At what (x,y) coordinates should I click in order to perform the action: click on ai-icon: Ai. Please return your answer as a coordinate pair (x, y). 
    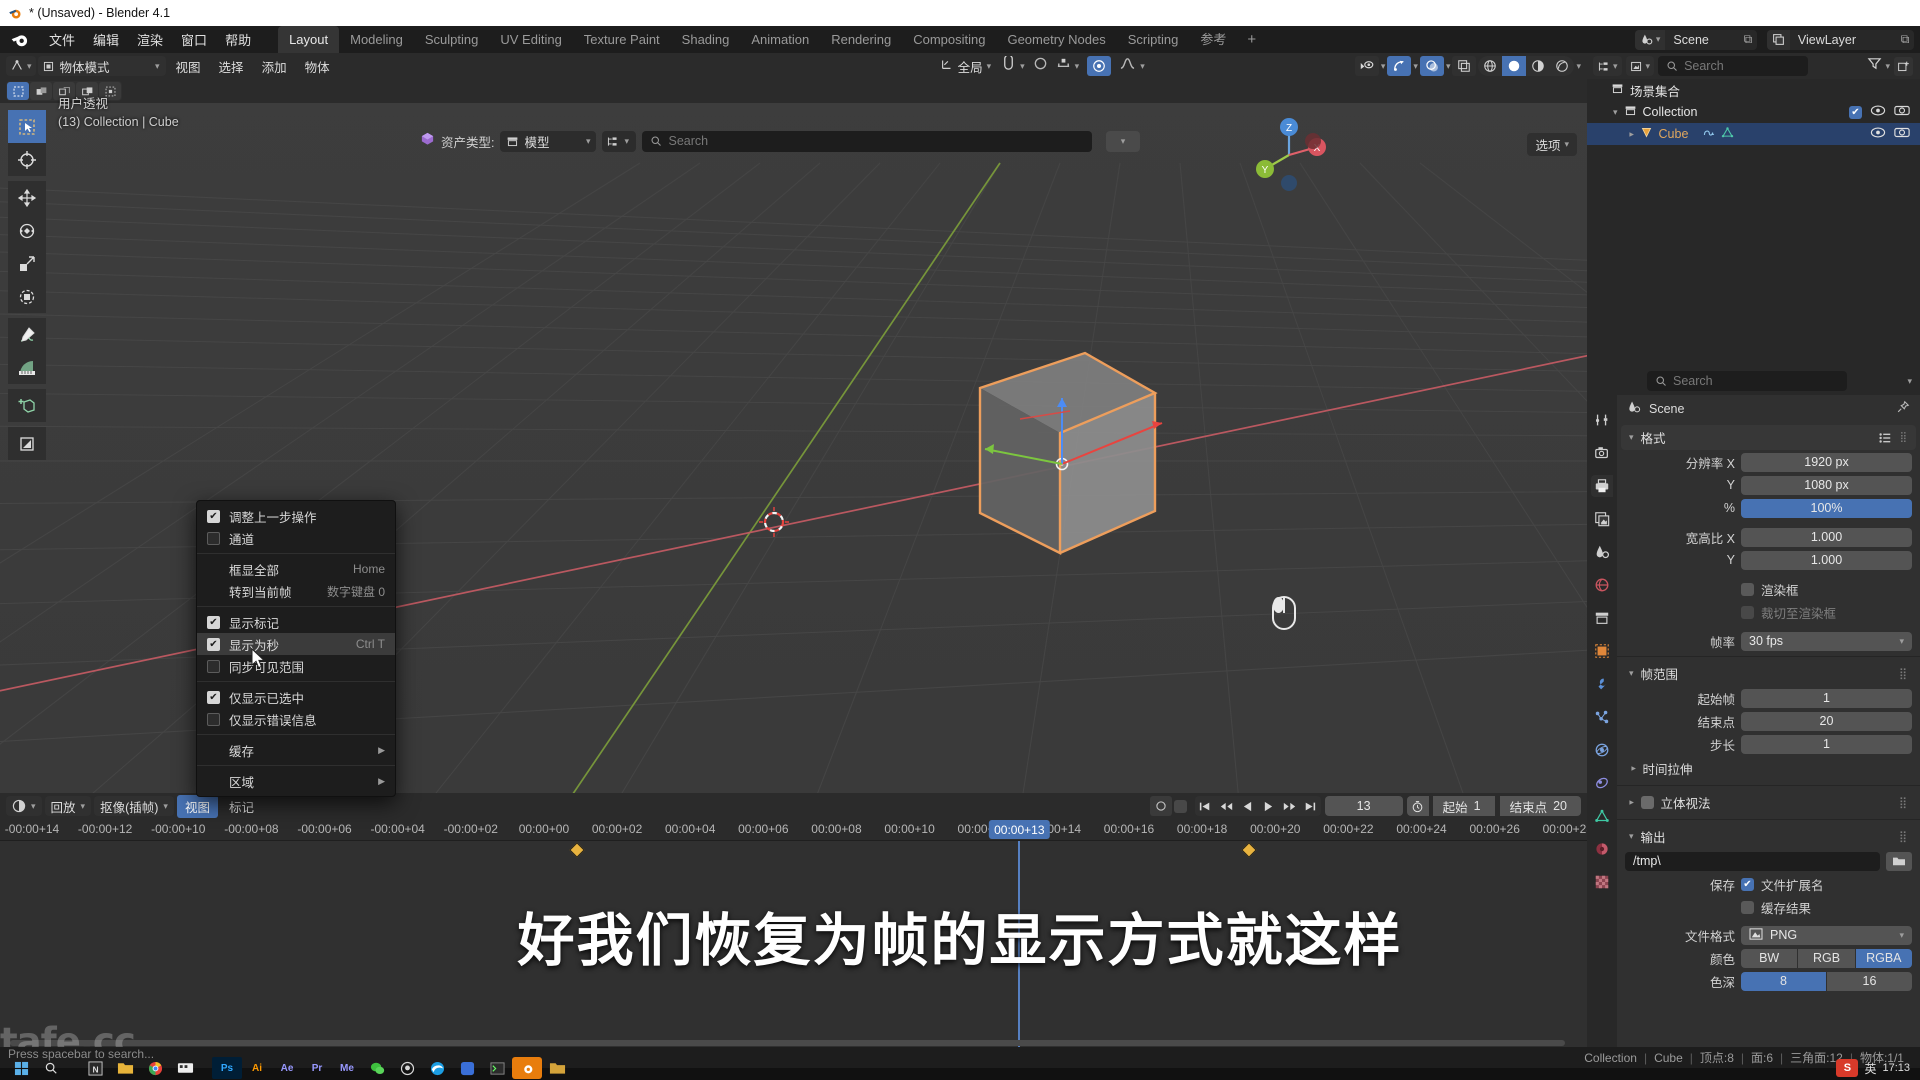
    Looking at the image, I should click on (257, 1068).